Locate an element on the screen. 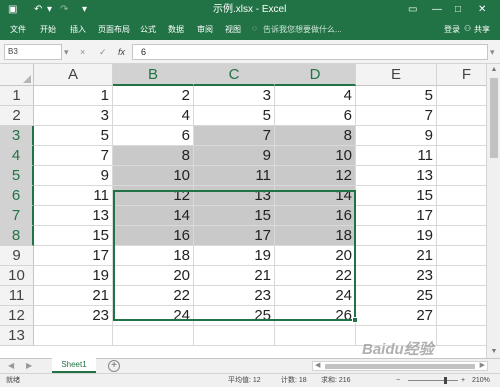  cell-b12: 24 is located at coordinates (153, 316).